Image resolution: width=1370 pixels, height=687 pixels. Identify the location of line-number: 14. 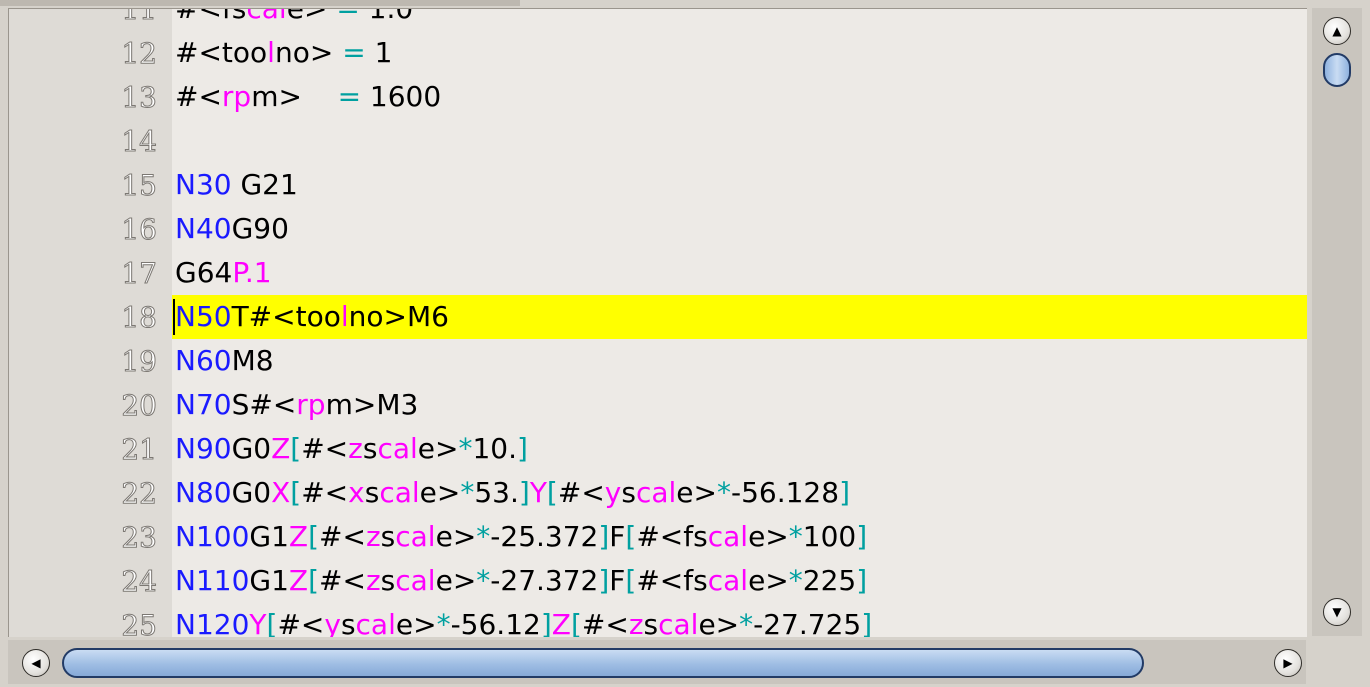
(139, 141).